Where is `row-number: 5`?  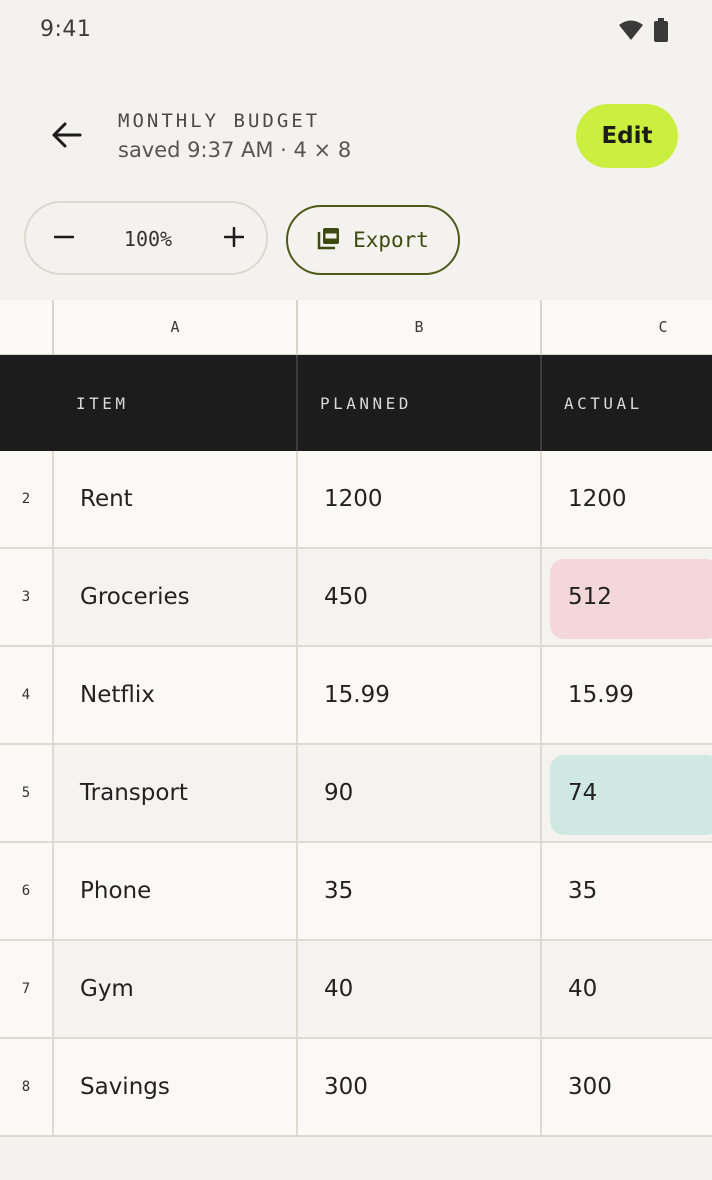 row-number: 5 is located at coordinates (26, 793).